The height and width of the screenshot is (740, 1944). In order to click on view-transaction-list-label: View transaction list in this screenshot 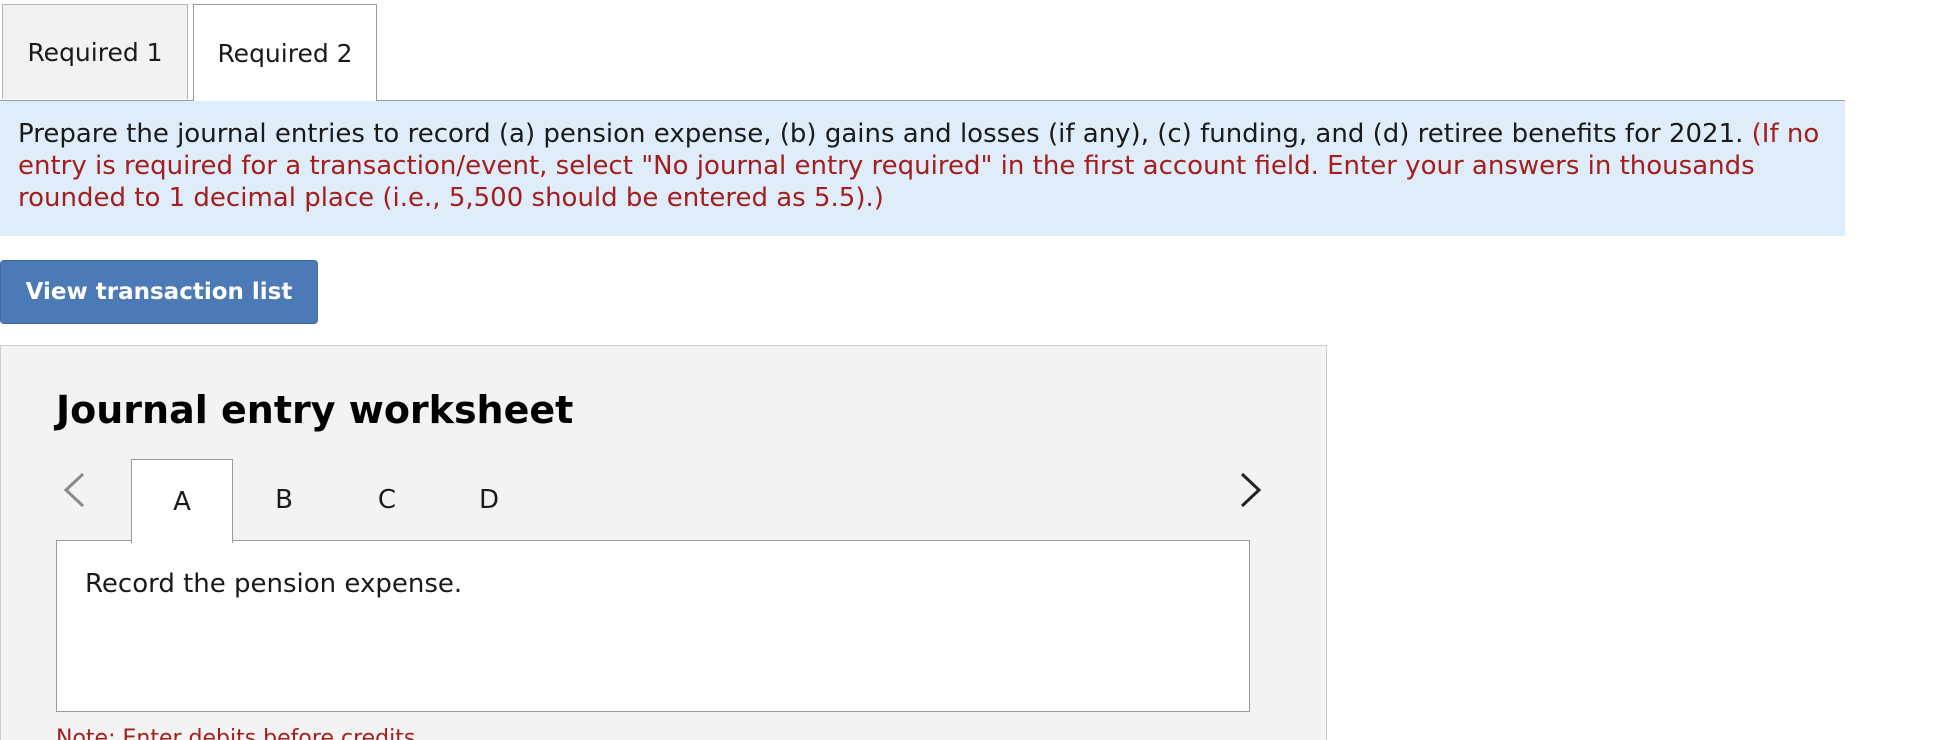, I will do `click(159, 292)`.